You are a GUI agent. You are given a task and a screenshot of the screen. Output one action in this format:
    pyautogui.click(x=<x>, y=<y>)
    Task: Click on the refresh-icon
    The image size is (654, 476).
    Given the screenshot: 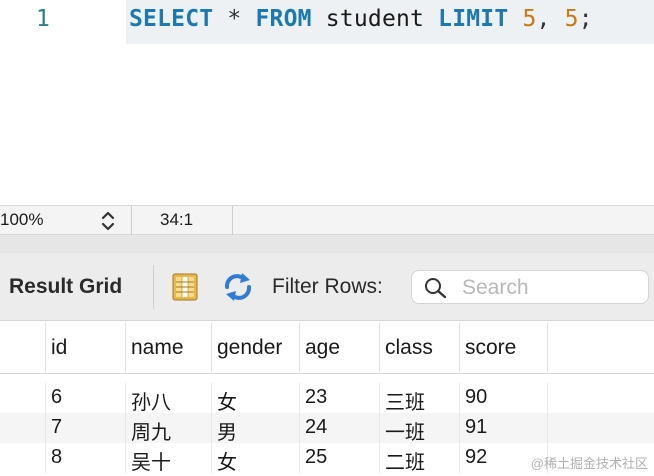 What is the action you would take?
    pyautogui.click(x=238, y=287)
    